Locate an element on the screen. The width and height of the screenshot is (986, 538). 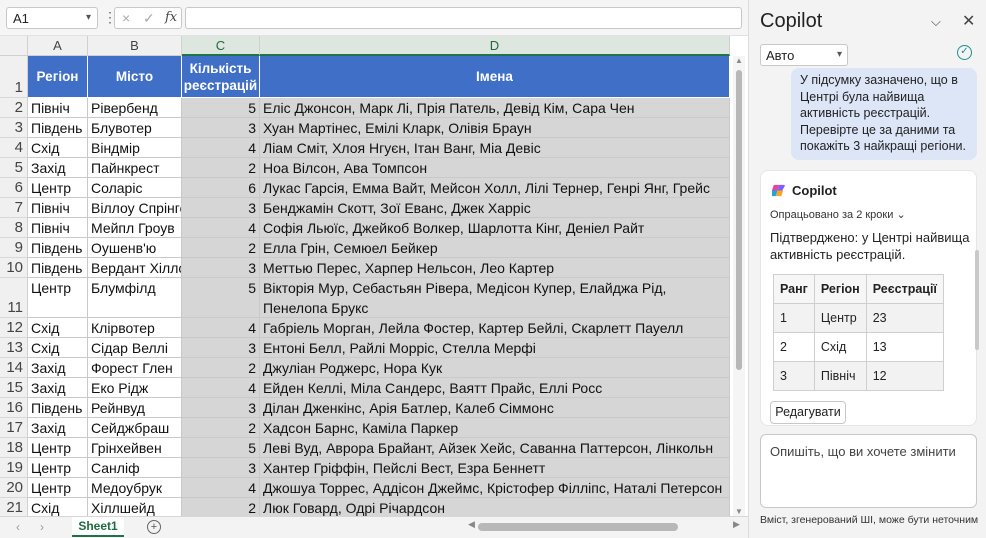
cell-city: Віндмір is located at coordinates (135, 148).